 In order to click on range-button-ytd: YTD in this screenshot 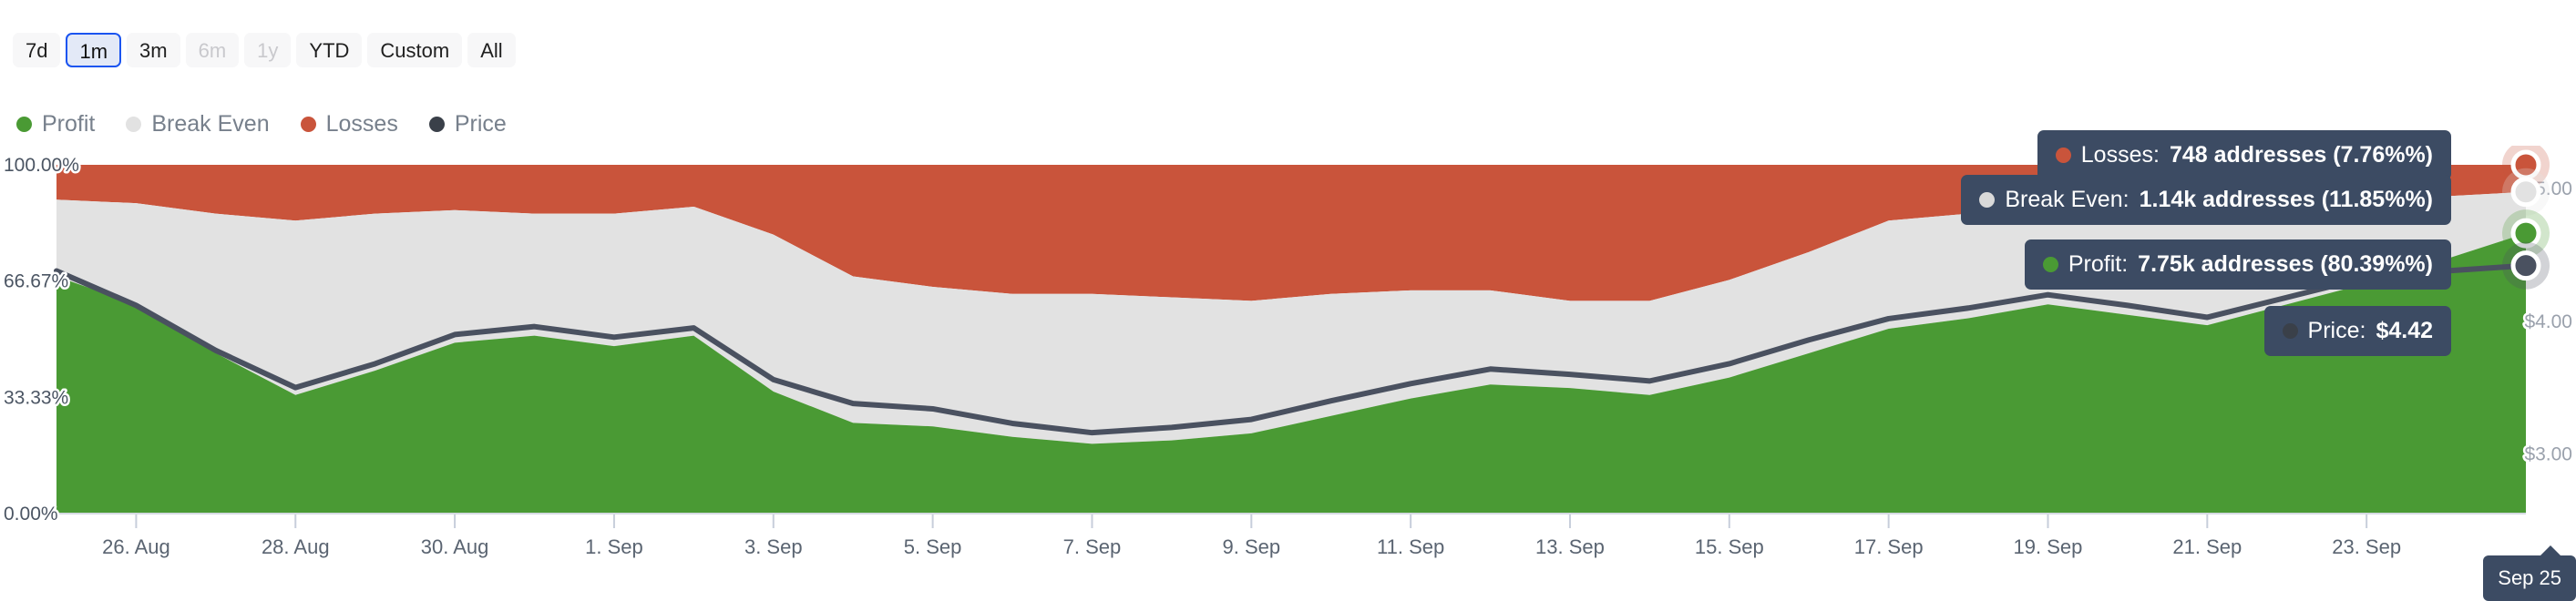, I will do `click(329, 50)`.